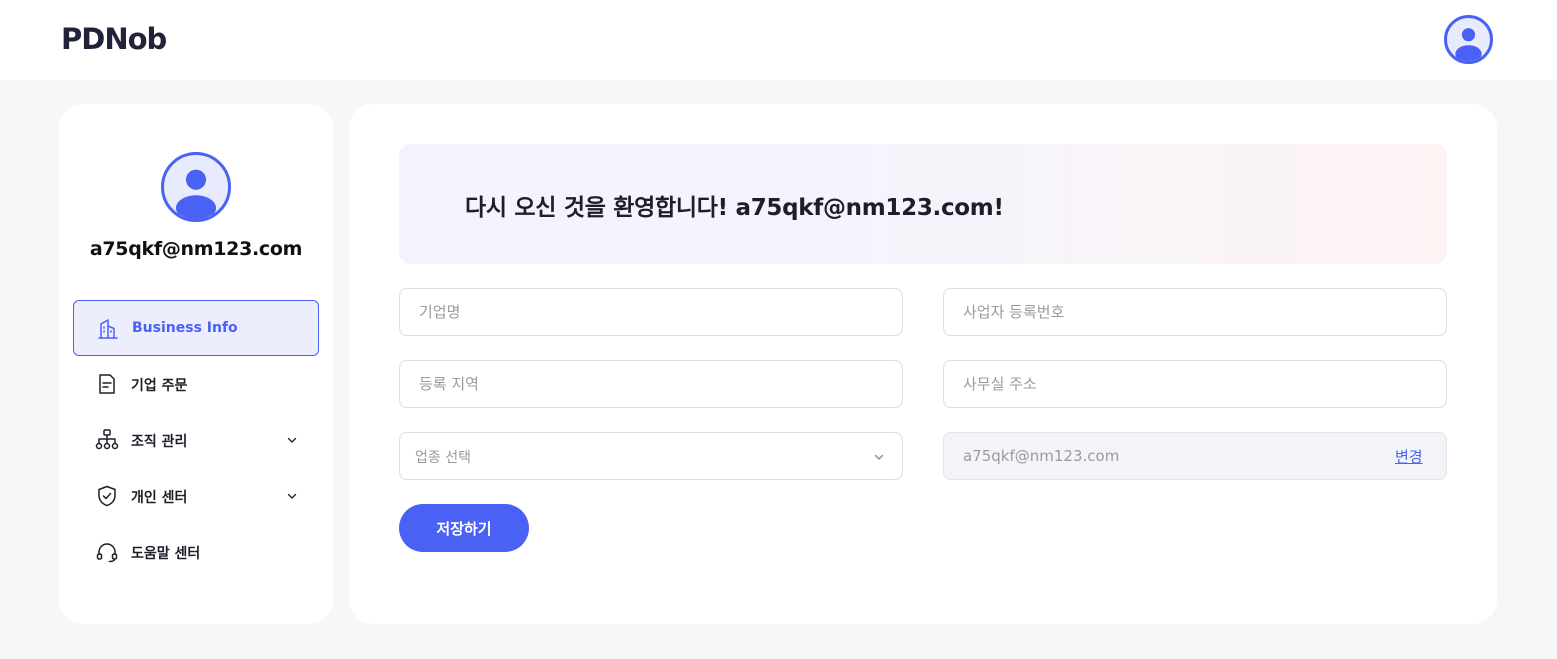  I want to click on sidebar-item-label: 도움말 센터, so click(166, 554).